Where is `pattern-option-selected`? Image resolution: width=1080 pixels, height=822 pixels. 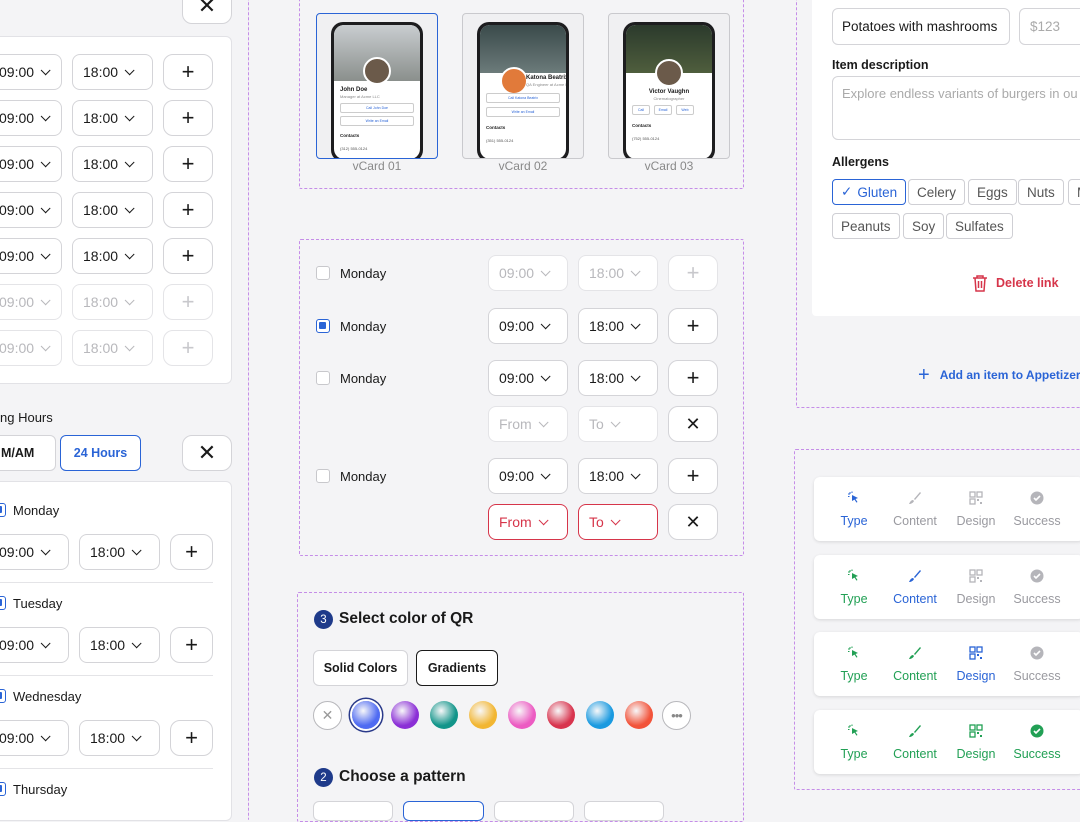
pattern-option-selected is located at coordinates (443, 811).